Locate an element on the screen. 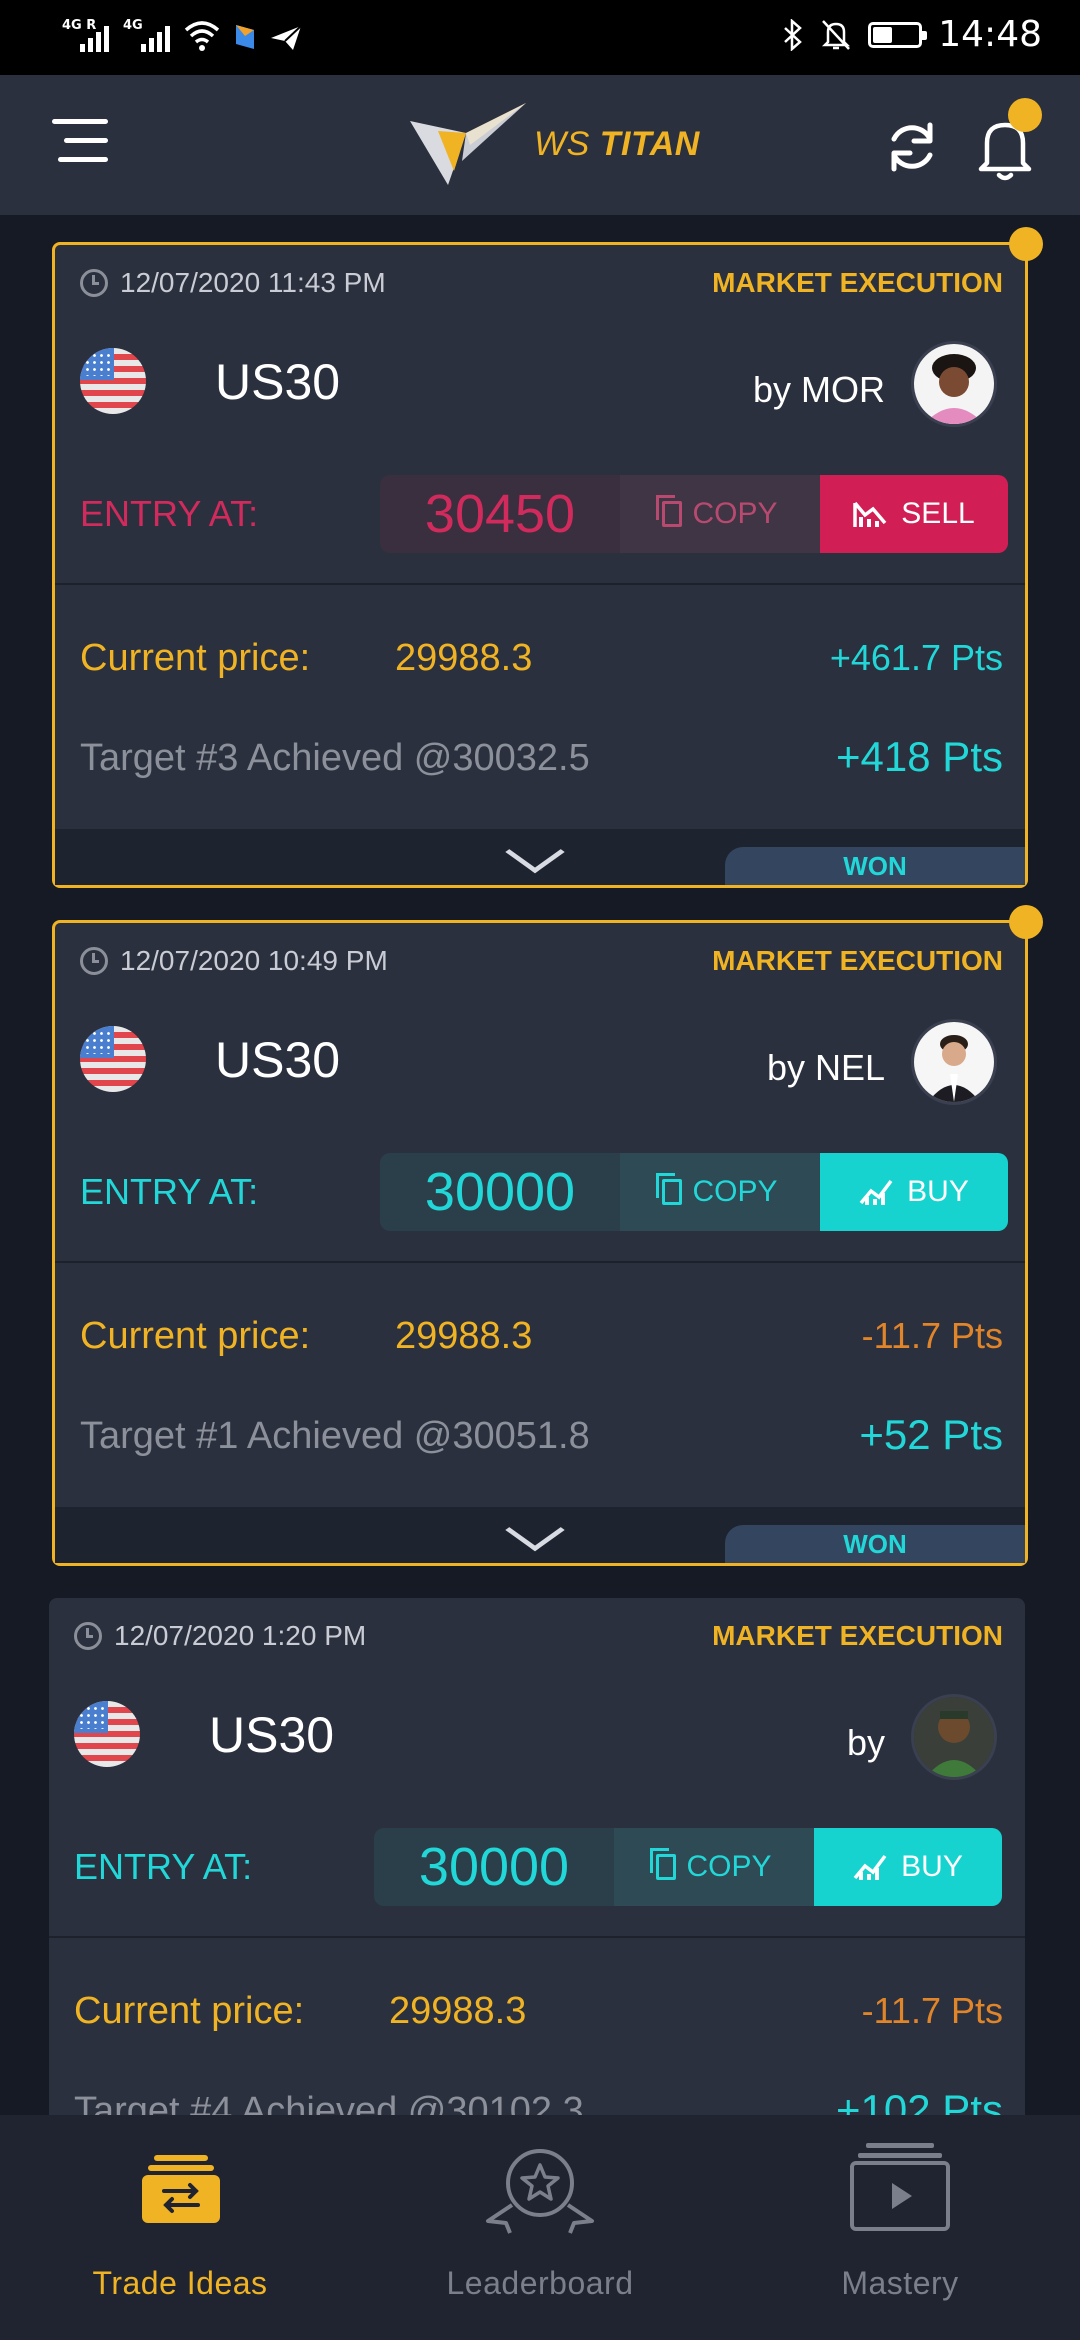 The height and width of the screenshot is (2340, 1080). trade-author: by NEL is located at coordinates (825, 1067).